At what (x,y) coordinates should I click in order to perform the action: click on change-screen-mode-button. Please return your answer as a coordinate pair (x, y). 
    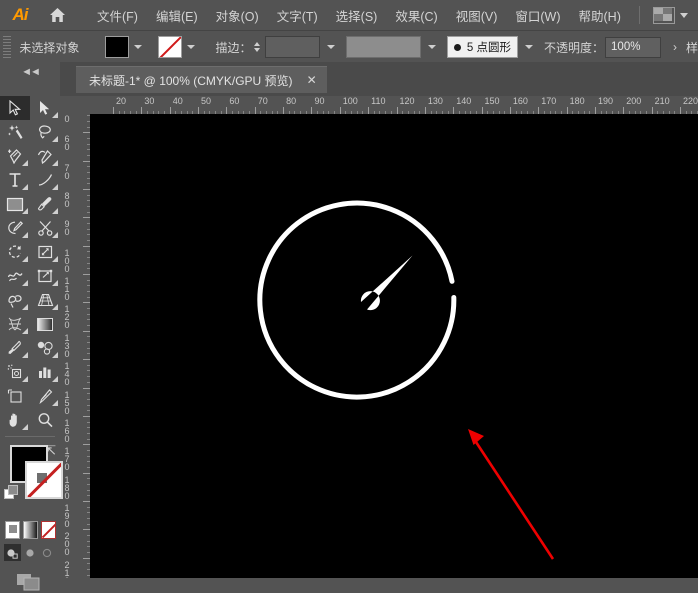
    Looking at the image, I should click on (30, 577).